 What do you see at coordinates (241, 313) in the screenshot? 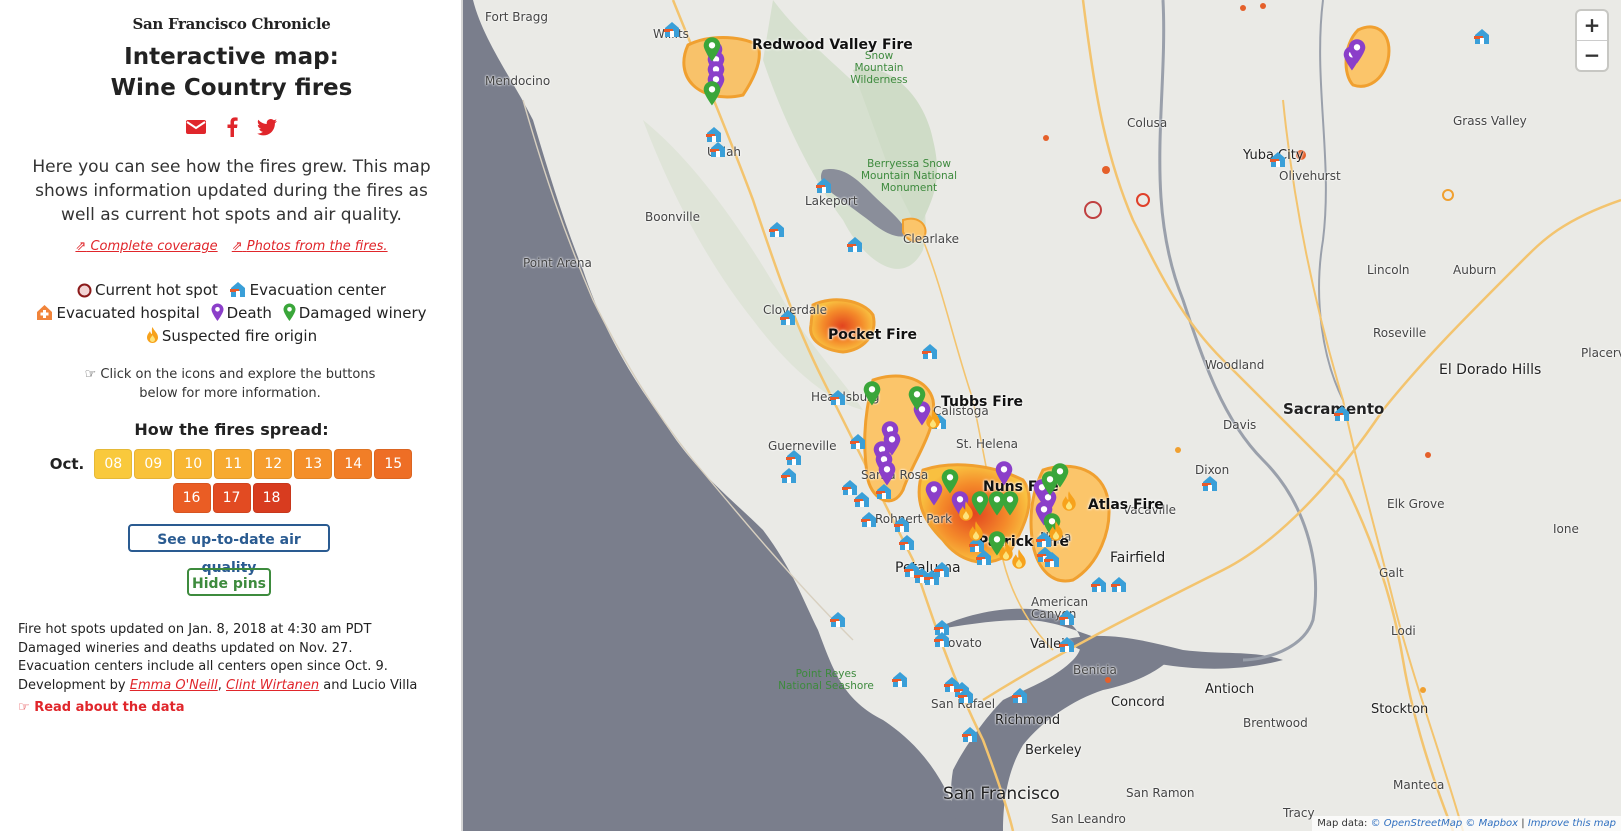
I see `legend-death: Death` at bounding box center [241, 313].